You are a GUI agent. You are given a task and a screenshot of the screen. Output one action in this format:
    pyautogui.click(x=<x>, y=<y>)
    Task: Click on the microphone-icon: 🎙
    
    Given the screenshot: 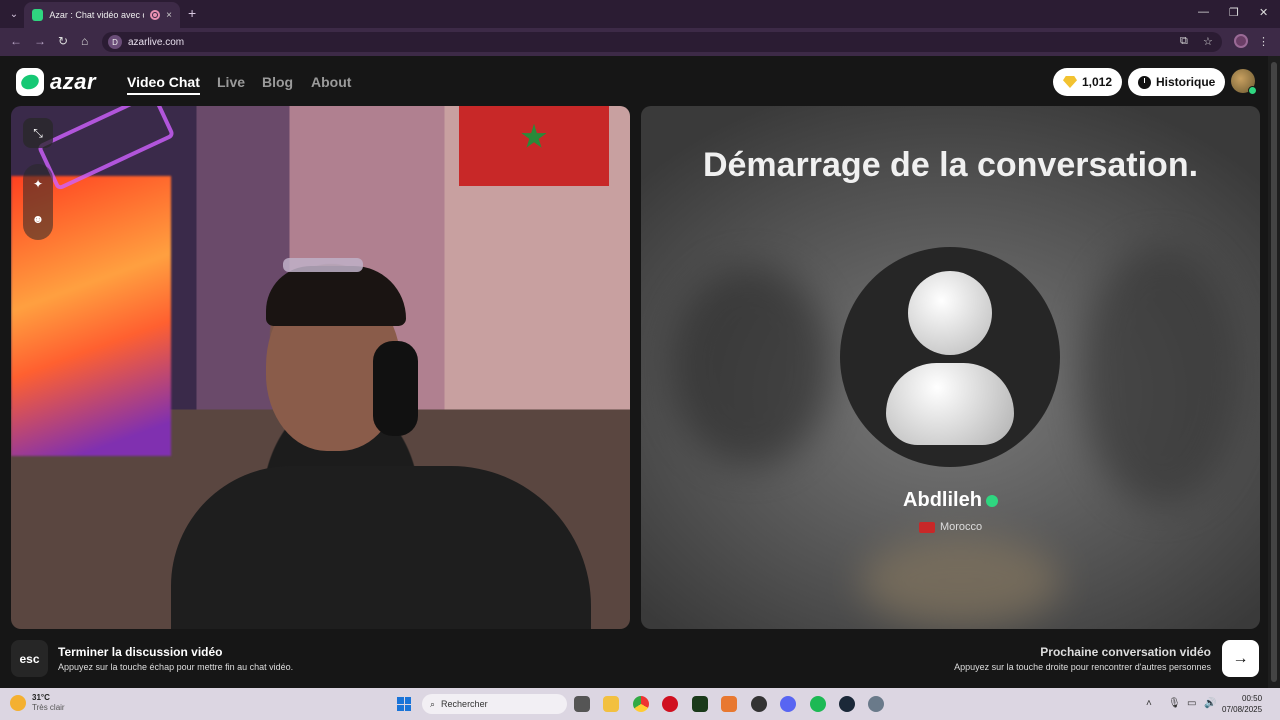 What is the action you would take?
    pyautogui.click(x=1174, y=703)
    